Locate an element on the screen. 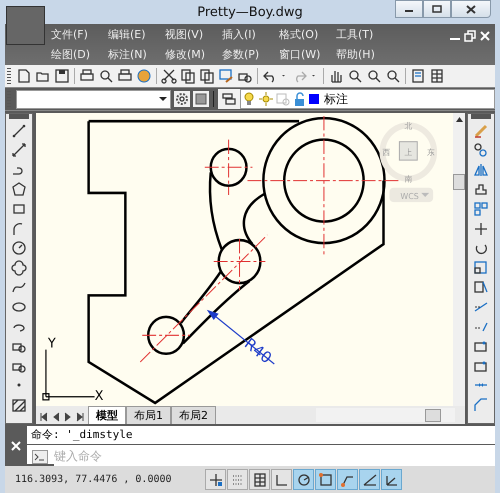 This screenshot has width=500, height=493. snap-mode-icon is located at coordinates (216, 480).